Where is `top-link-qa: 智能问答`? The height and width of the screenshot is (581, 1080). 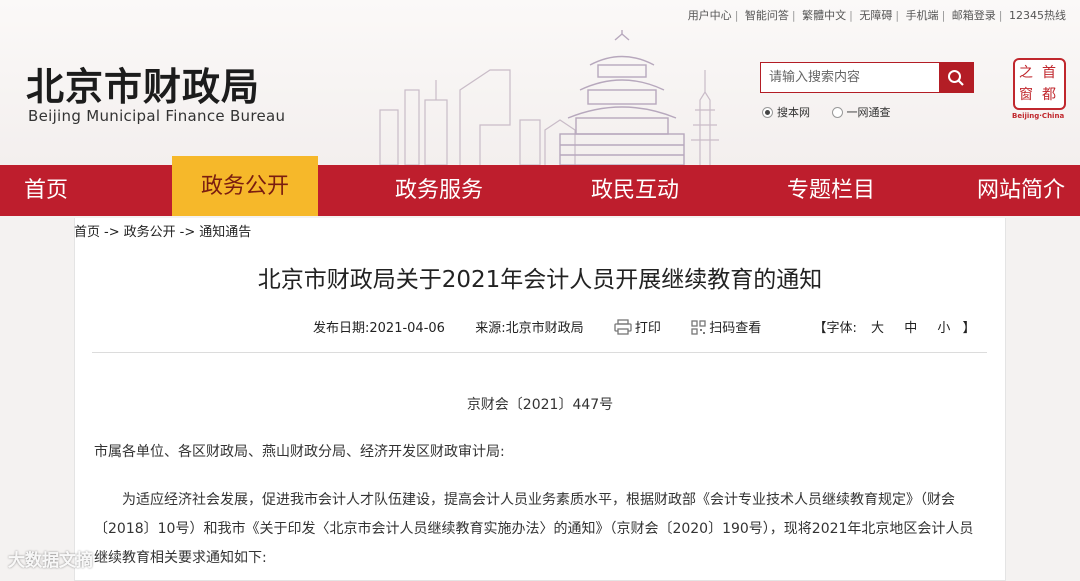
top-link-qa: 智能问答 is located at coordinates (767, 15).